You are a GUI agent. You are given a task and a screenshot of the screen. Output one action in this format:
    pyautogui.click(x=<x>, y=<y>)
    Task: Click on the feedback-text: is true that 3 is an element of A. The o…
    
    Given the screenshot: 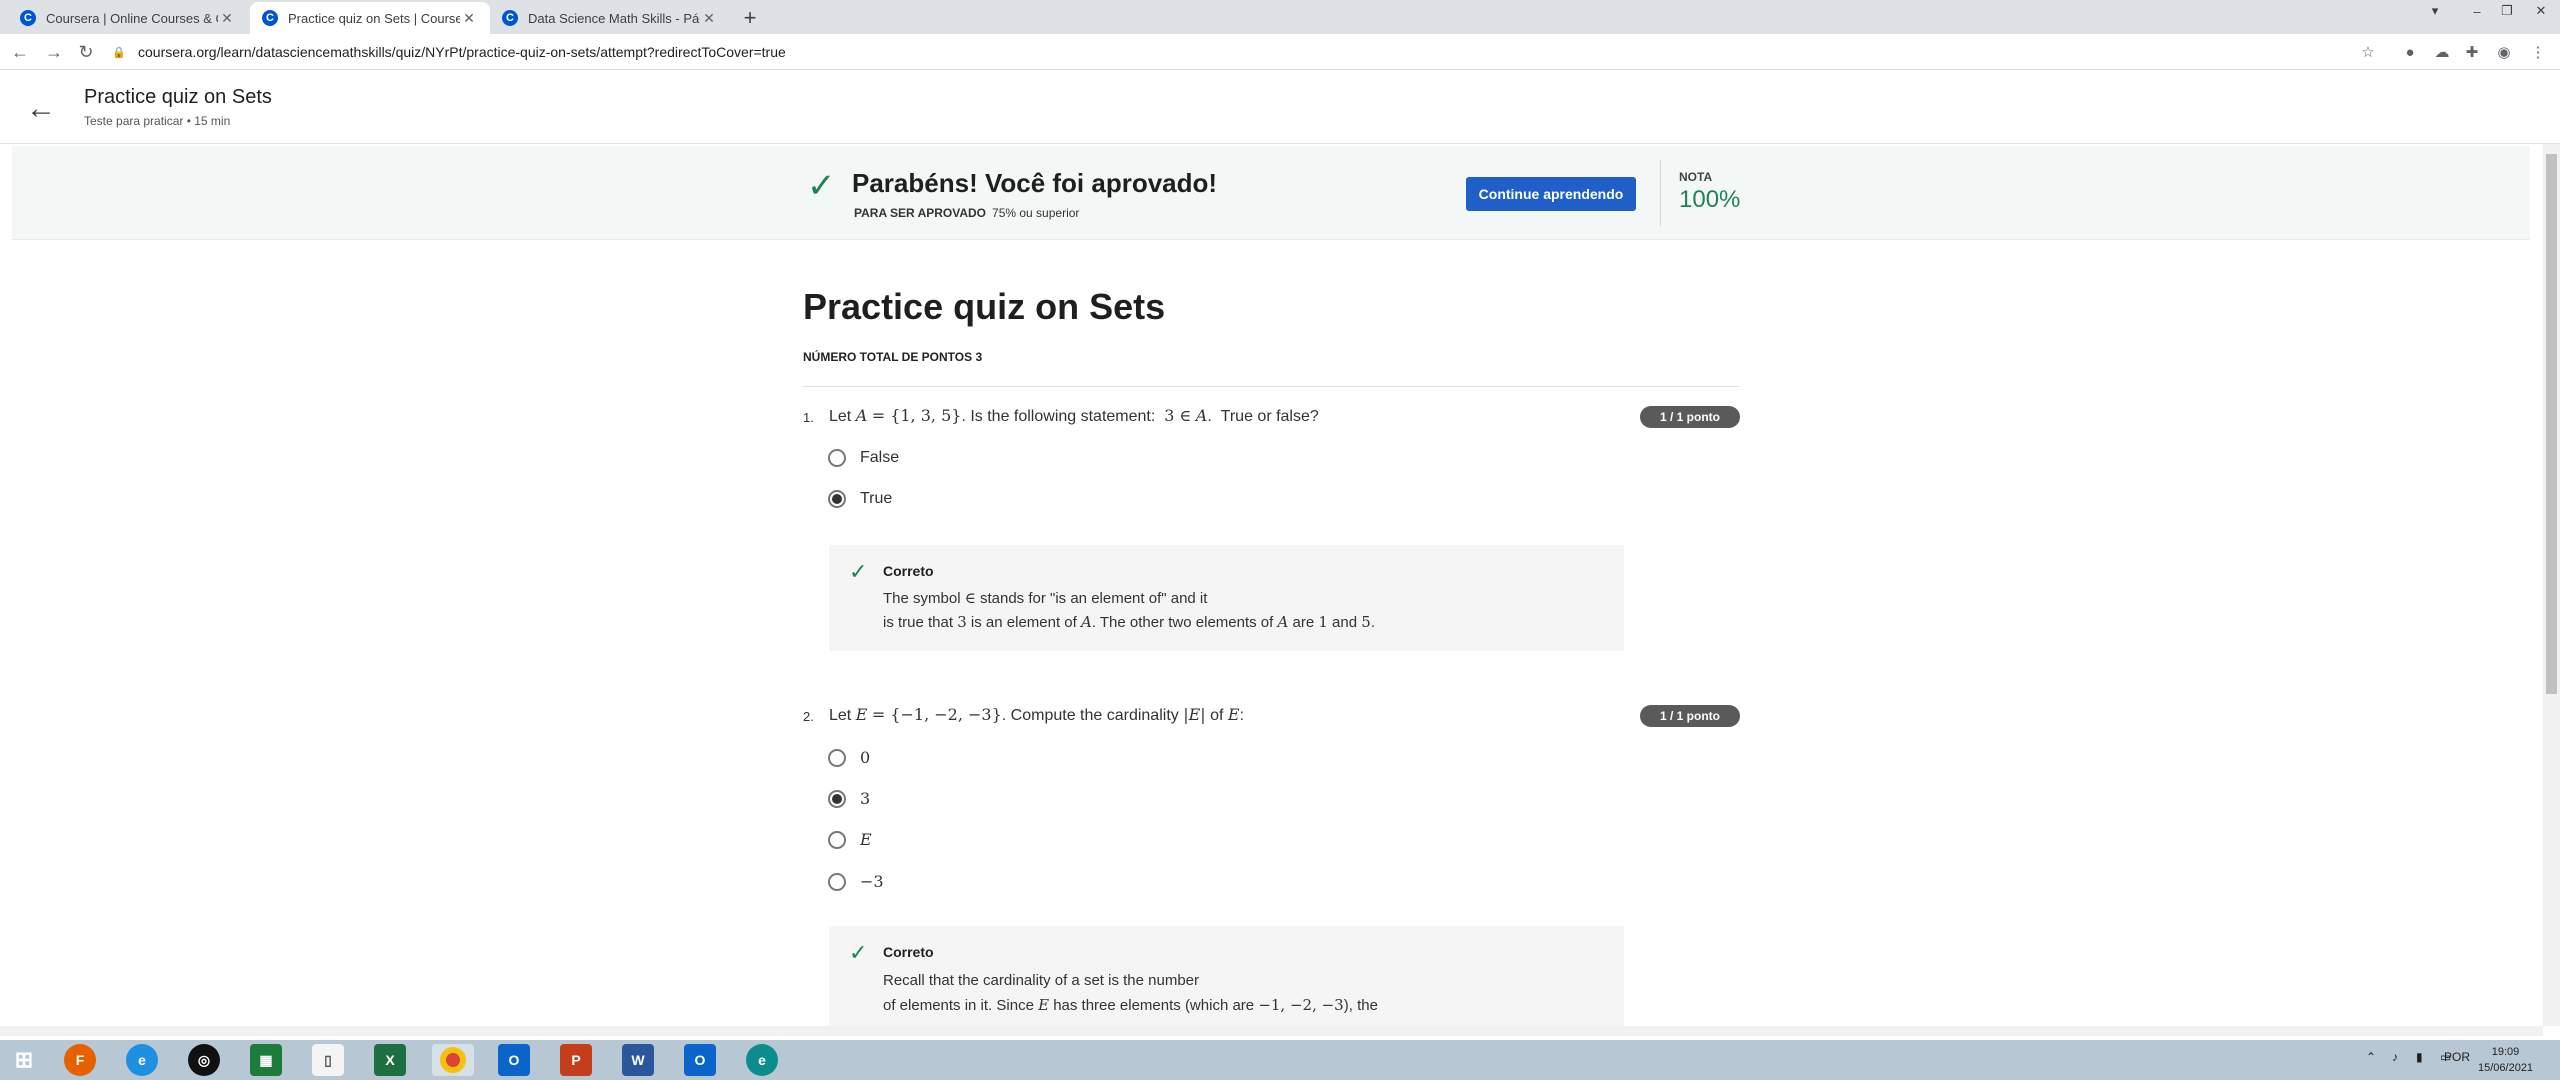 What is the action you would take?
    pyautogui.click(x=1129, y=622)
    